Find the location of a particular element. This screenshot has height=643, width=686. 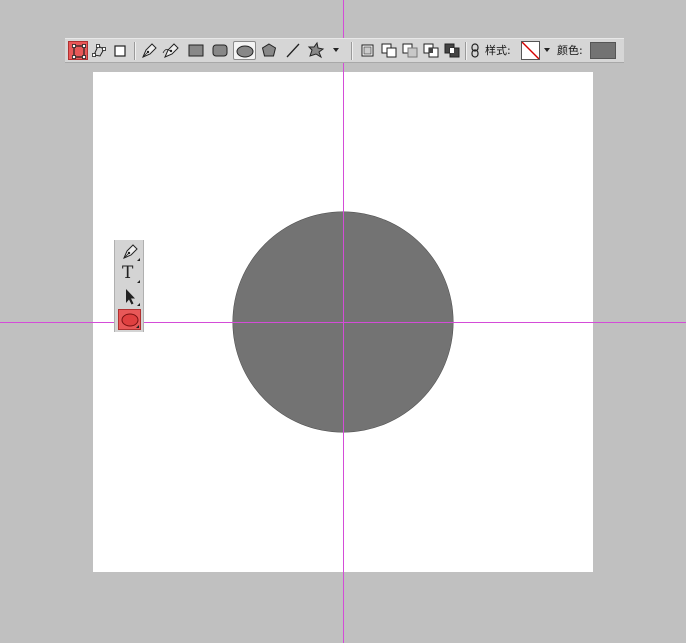

exclude-overlapping-areas-button is located at coordinates (452, 50).